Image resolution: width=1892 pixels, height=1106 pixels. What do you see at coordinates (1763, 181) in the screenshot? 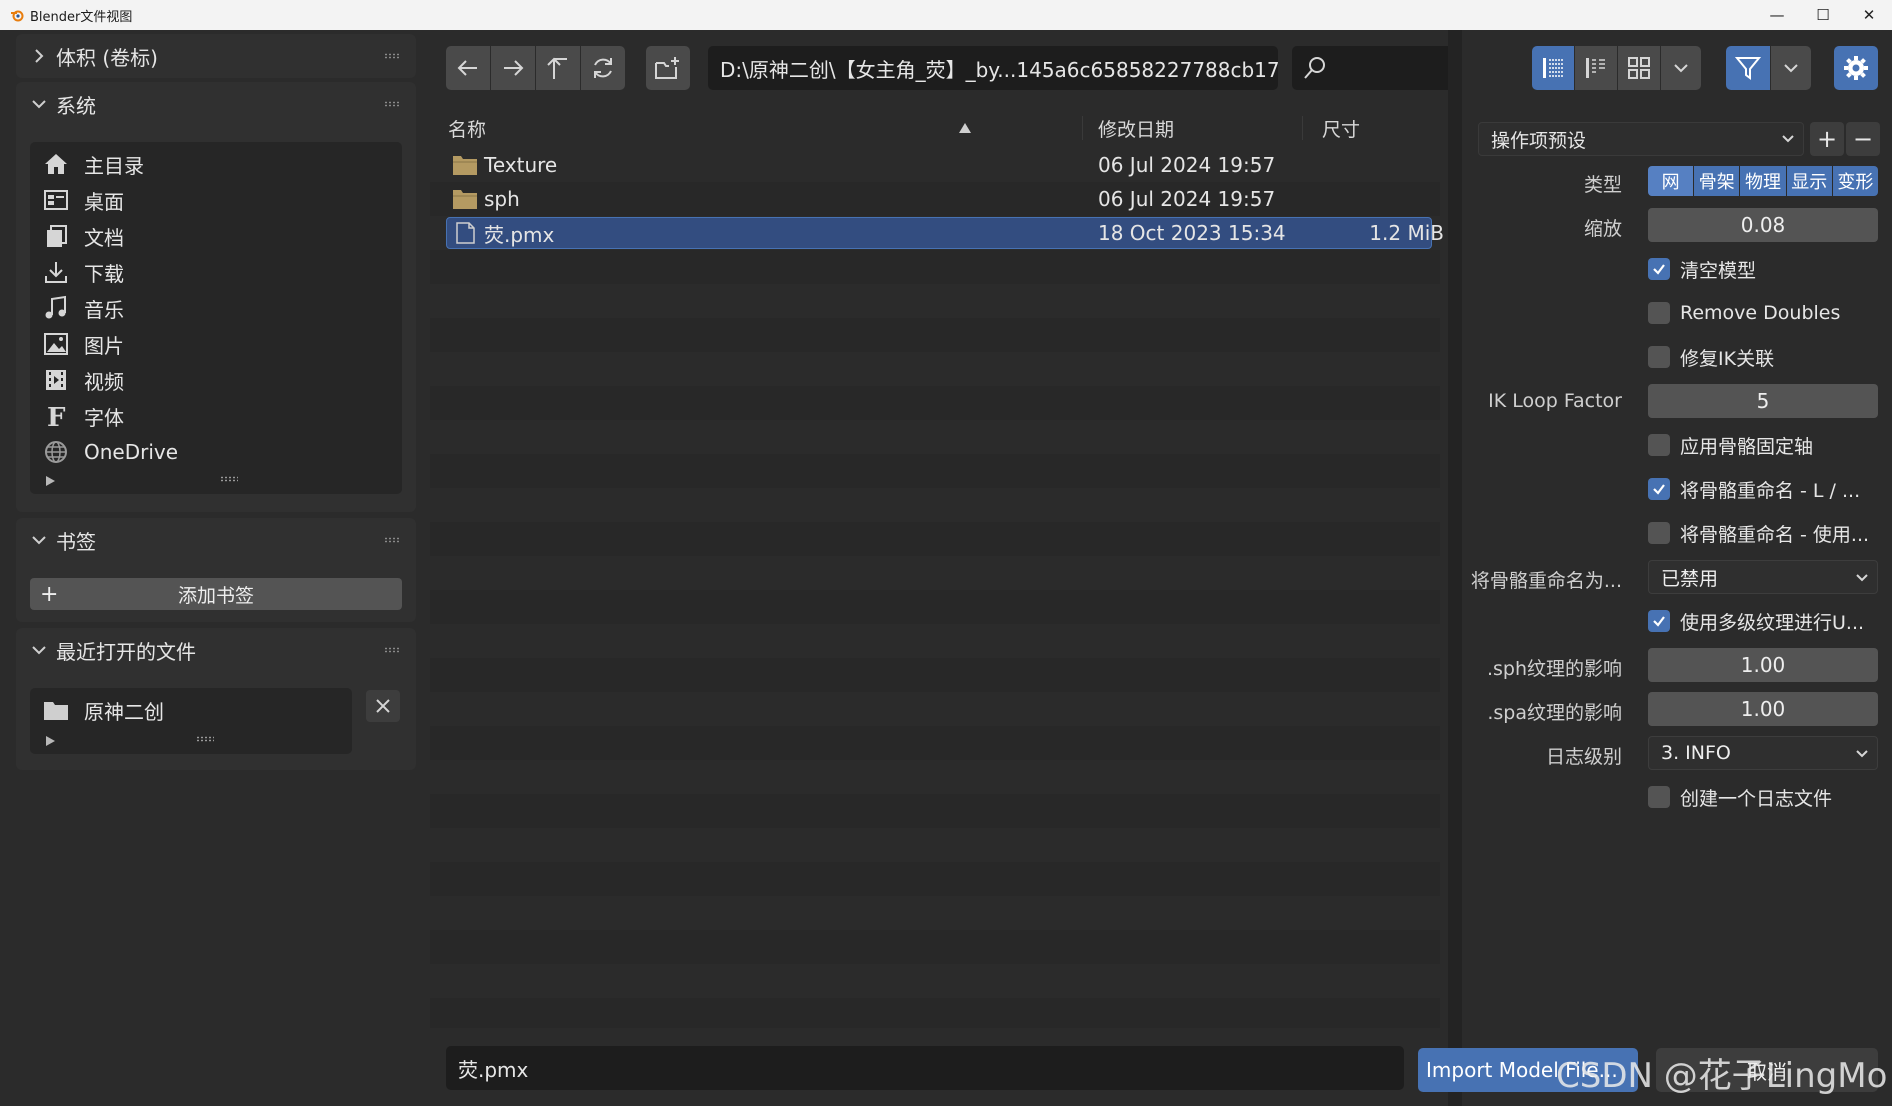
I see `type-option-physics: 物理` at bounding box center [1763, 181].